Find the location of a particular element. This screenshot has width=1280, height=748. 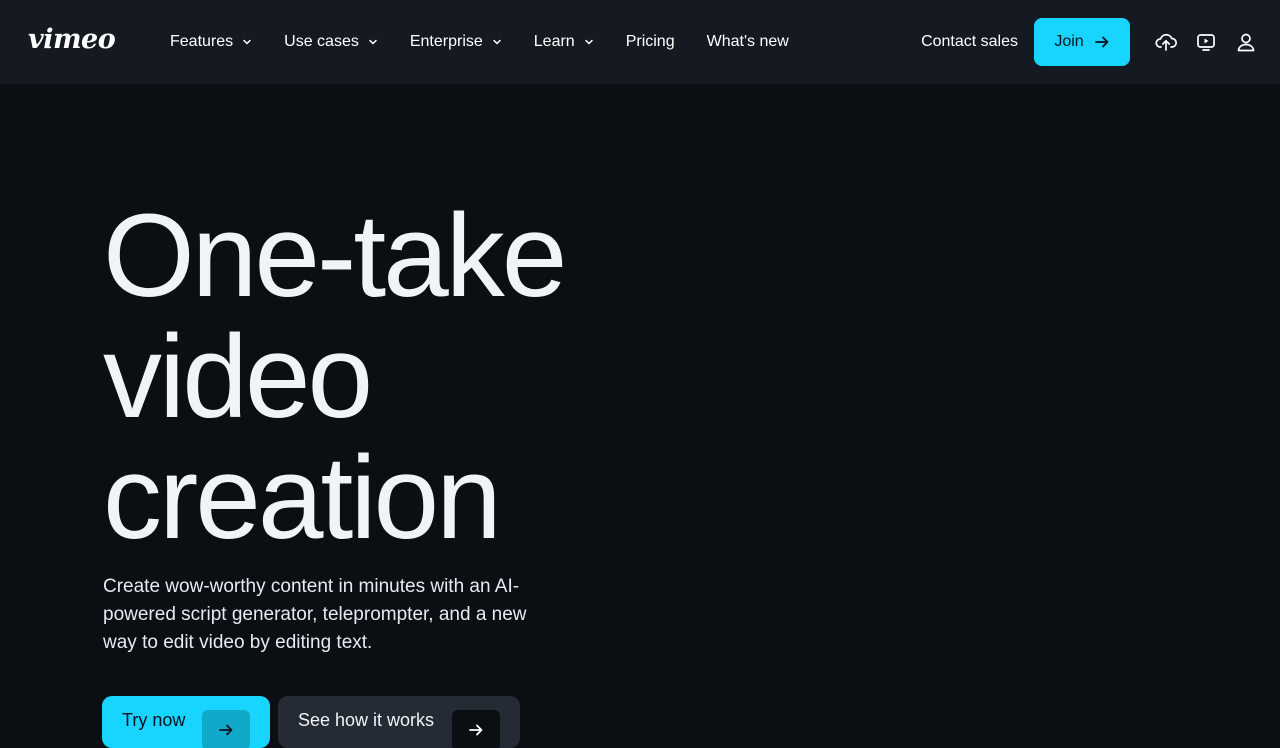

nav-item-enterprise: Enterprise is located at coordinates (456, 42).